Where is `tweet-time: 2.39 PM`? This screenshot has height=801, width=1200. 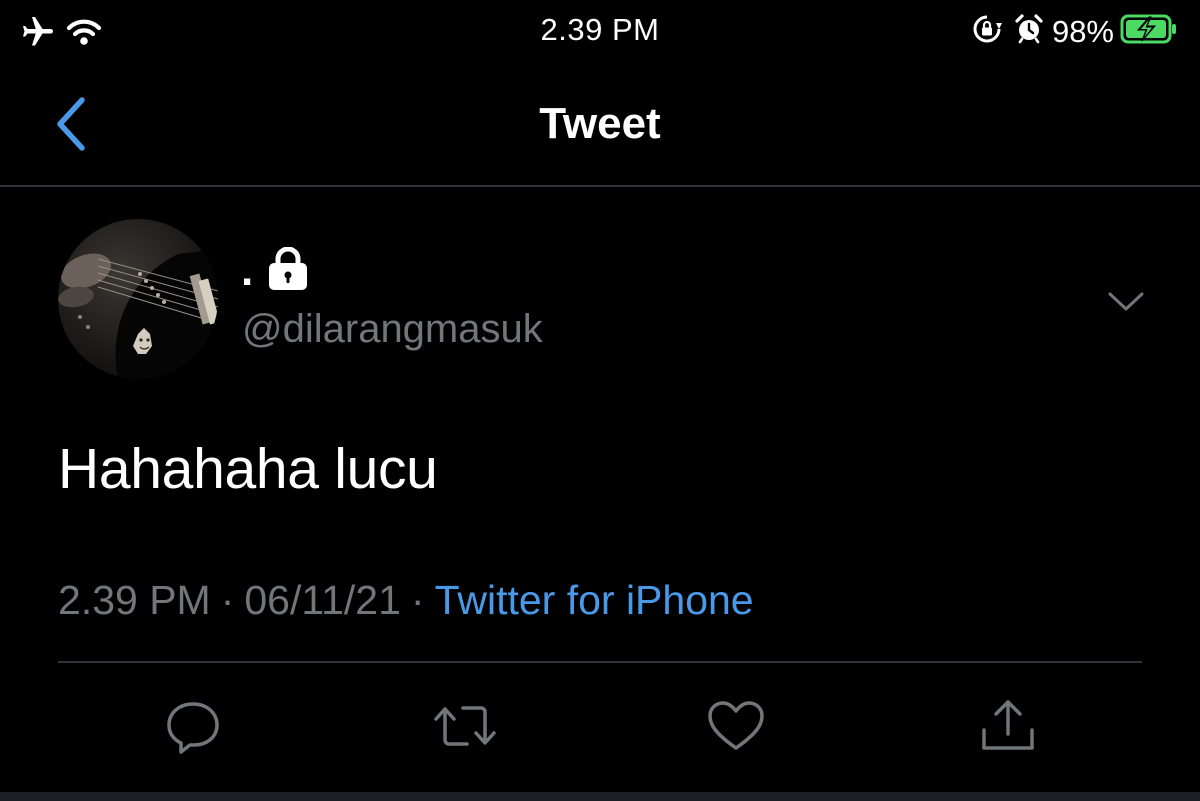 tweet-time: 2.39 PM is located at coordinates (134, 600).